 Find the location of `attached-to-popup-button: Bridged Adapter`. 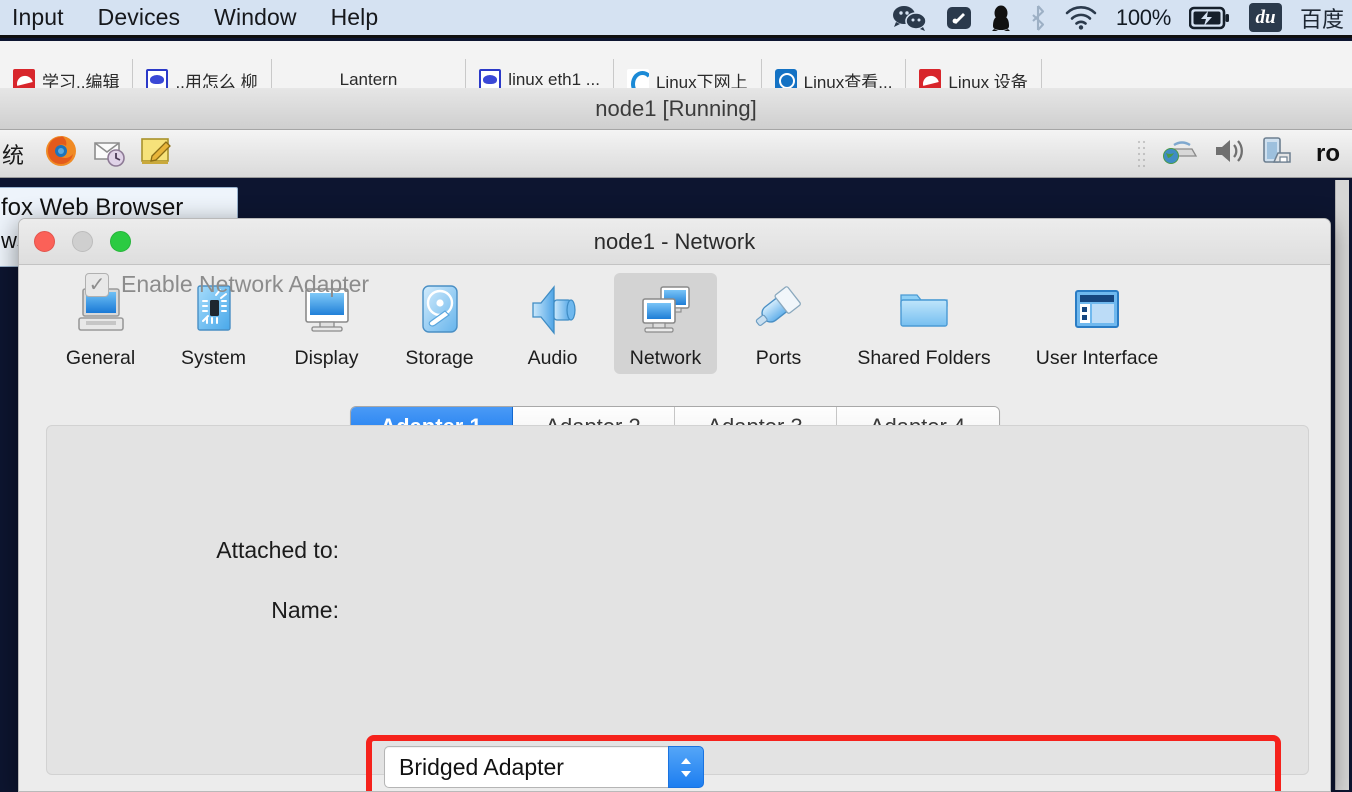

attached-to-popup-button: Bridged Adapter is located at coordinates (544, 767).